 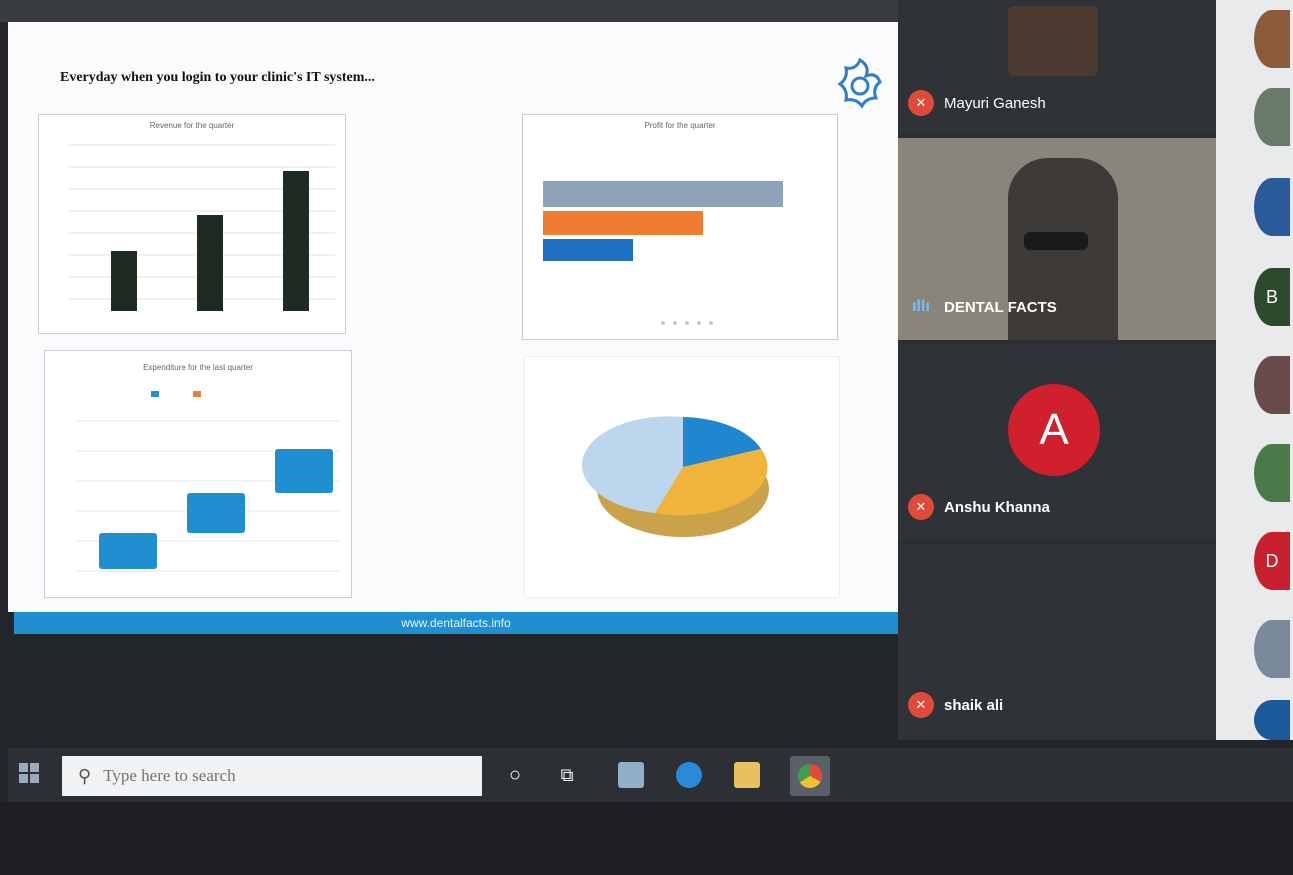 What do you see at coordinates (921, 306) in the screenshot?
I see `speaking-indicator-icon: ıllı` at bounding box center [921, 306].